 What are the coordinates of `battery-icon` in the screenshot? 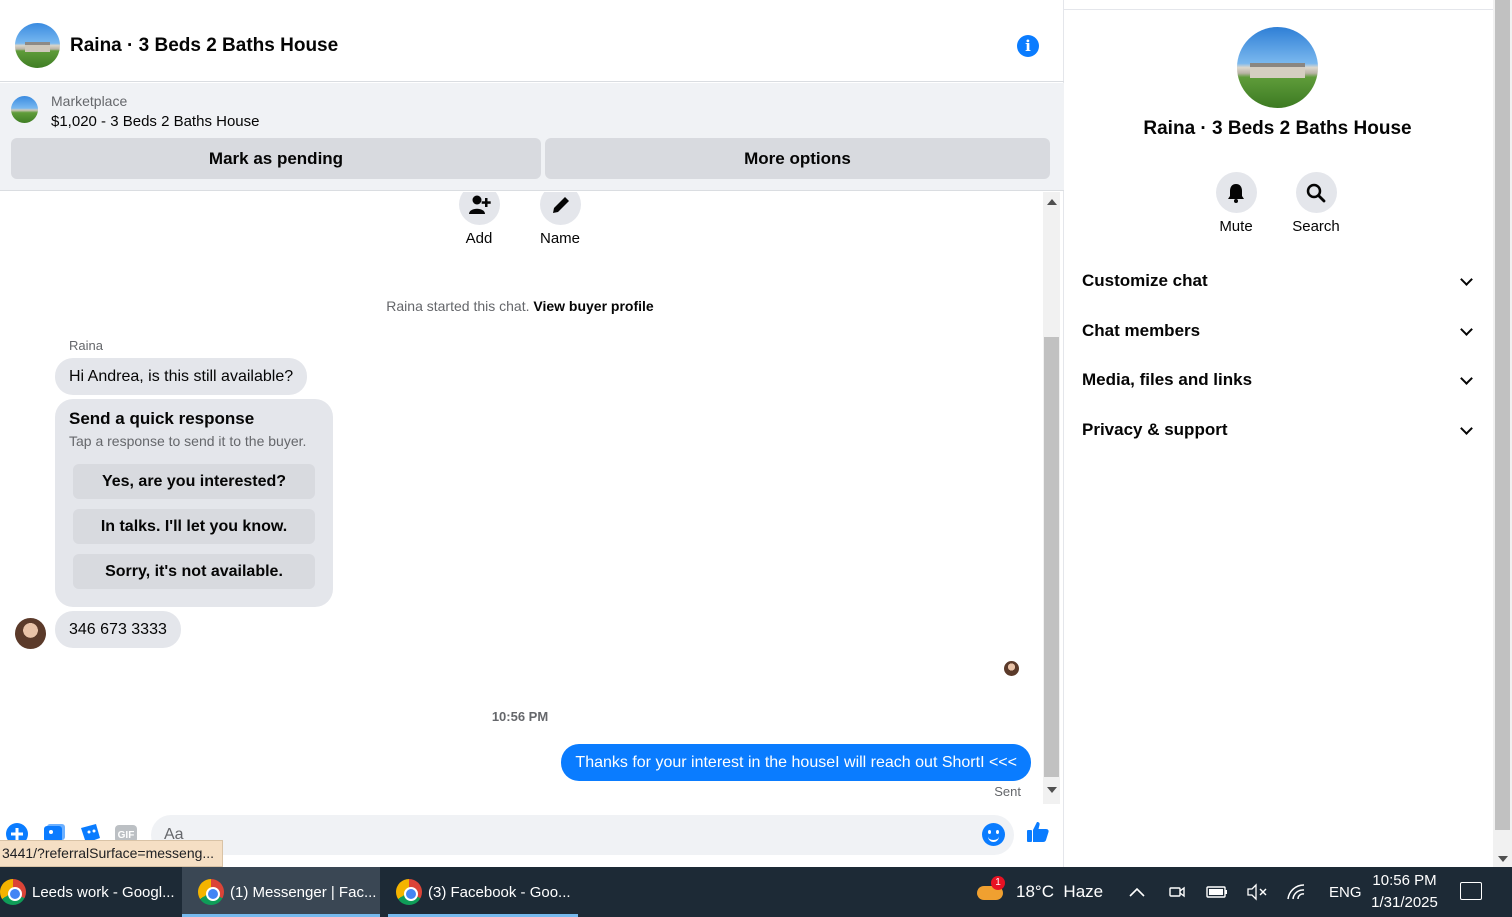 It's located at (1217, 892).